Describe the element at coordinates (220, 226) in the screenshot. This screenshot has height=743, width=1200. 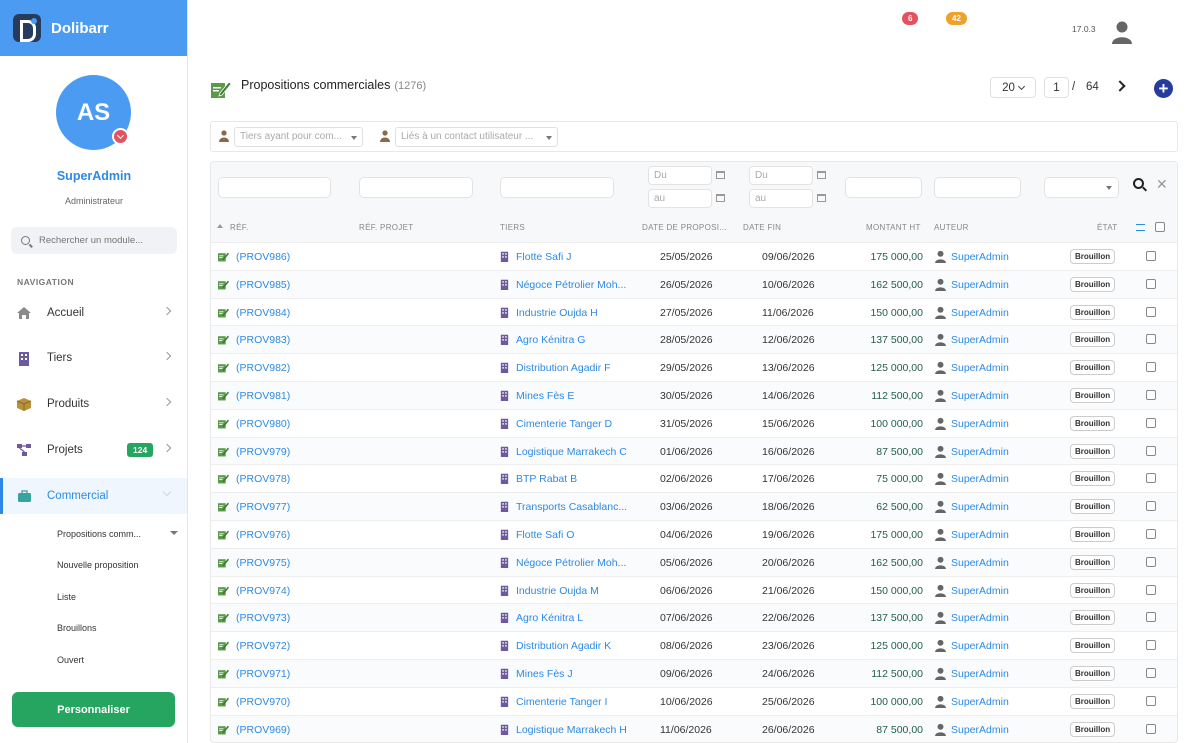
I see `sort-asc-icon` at that location.